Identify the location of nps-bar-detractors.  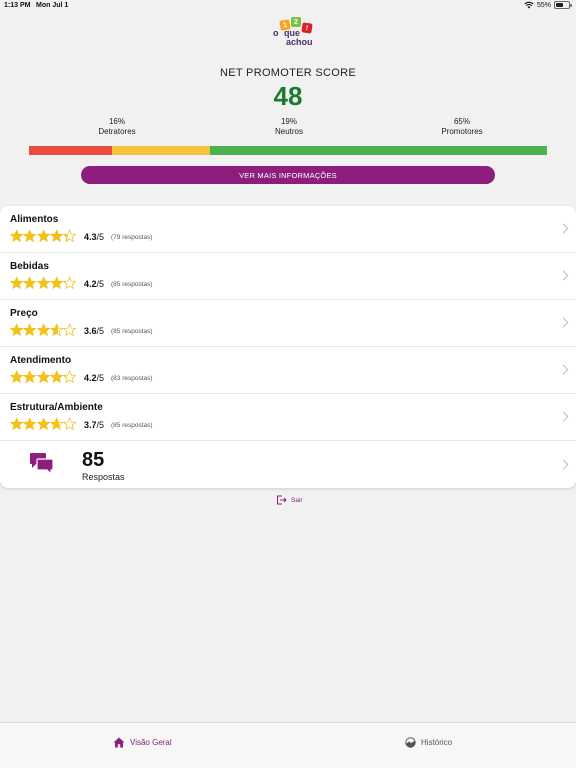
(70, 150).